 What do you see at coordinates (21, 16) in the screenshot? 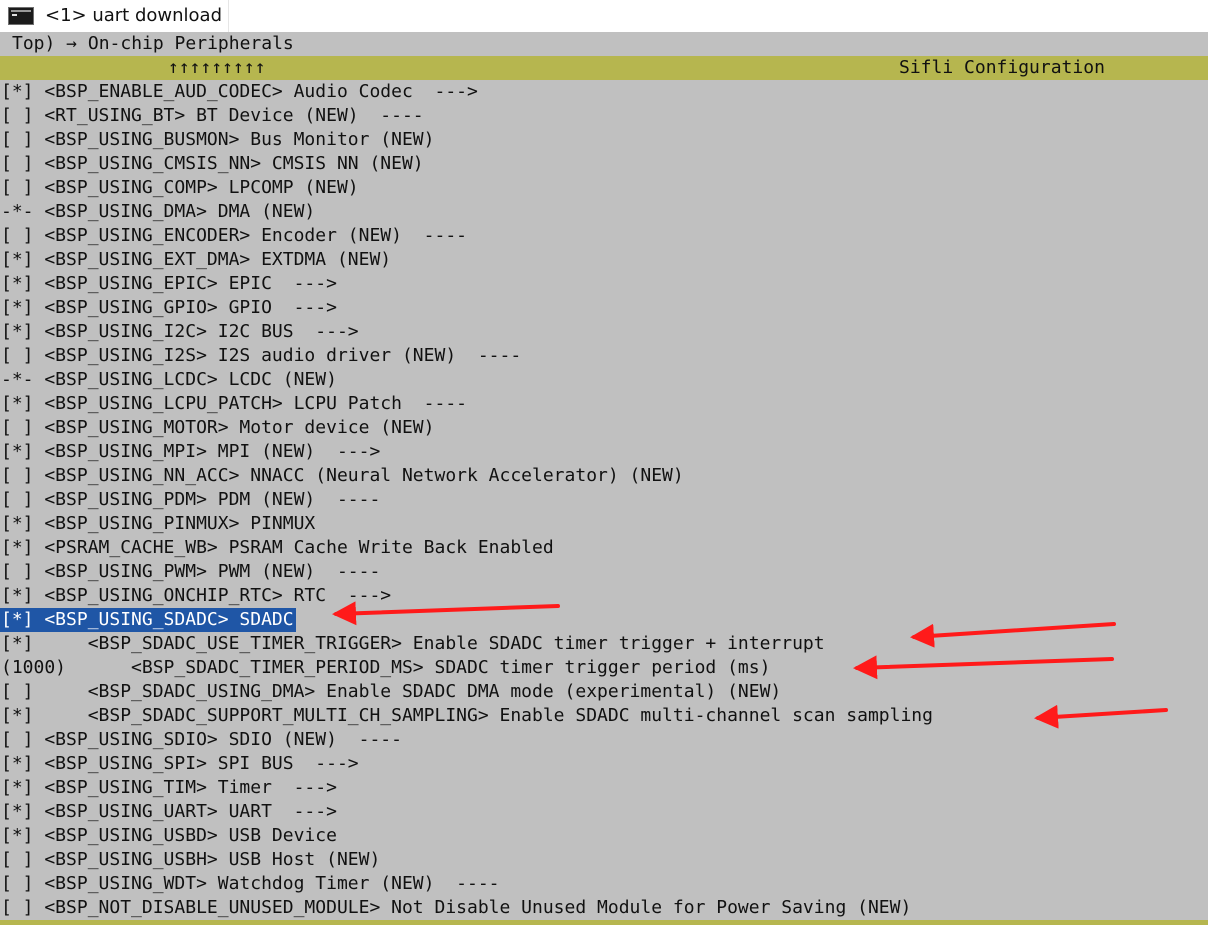
I see `terminal-icon` at bounding box center [21, 16].